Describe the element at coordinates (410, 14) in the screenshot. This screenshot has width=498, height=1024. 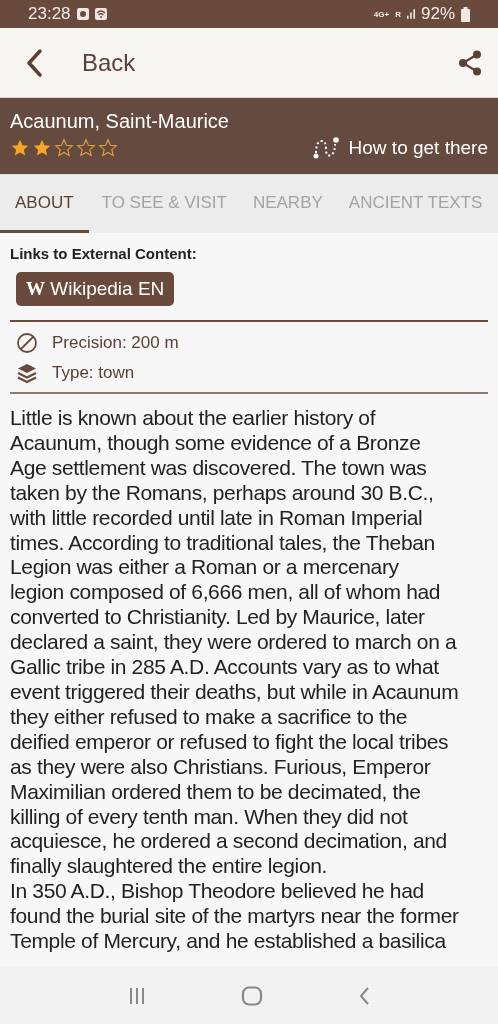
I see `signal-icon` at that location.